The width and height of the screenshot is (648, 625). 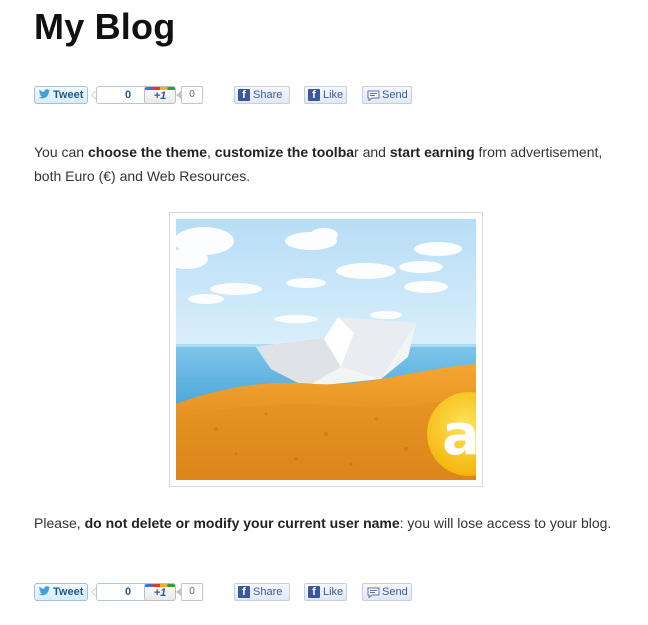 What do you see at coordinates (105, 26) in the screenshot?
I see `blog-title: My Blog` at bounding box center [105, 26].